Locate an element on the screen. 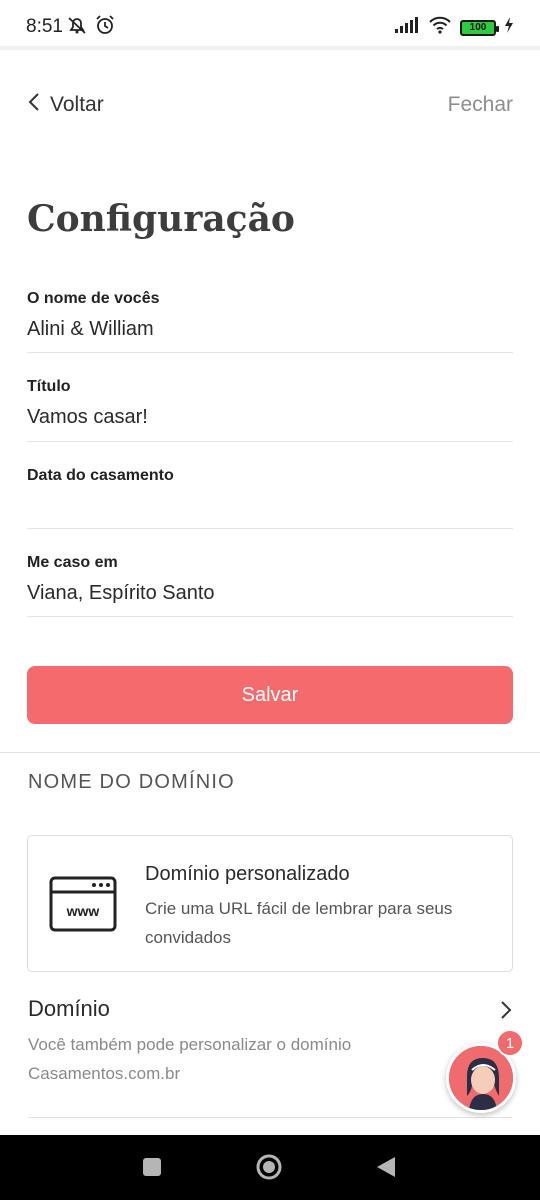  chevron-left-icon is located at coordinates (34, 105).